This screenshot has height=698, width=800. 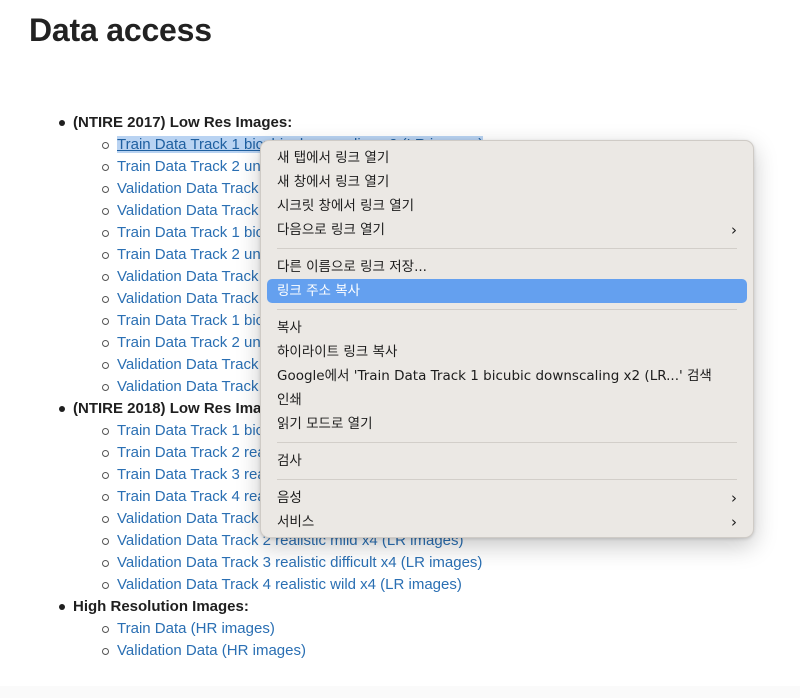 What do you see at coordinates (507, 230) in the screenshot?
I see `context-menu-item: 다음으로 링크 열기 ›` at bounding box center [507, 230].